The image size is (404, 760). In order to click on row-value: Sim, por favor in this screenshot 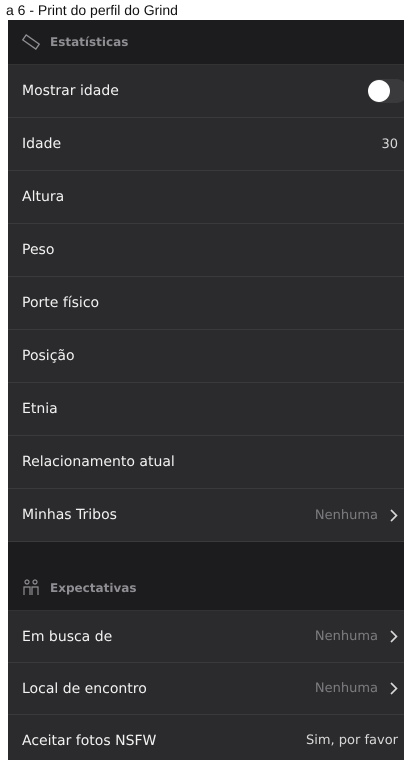, I will do `click(352, 740)`.